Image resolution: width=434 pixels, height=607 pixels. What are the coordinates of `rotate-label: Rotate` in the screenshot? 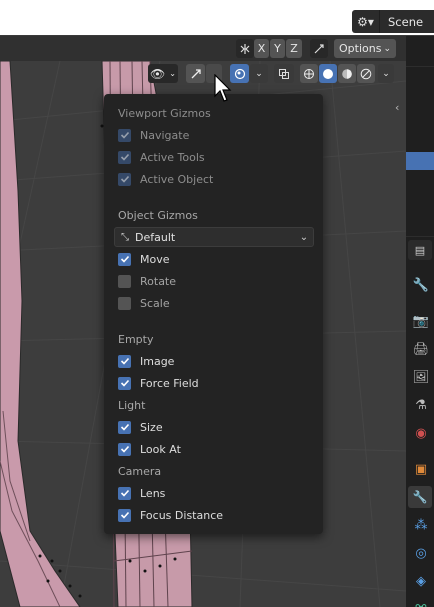 It's located at (158, 281).